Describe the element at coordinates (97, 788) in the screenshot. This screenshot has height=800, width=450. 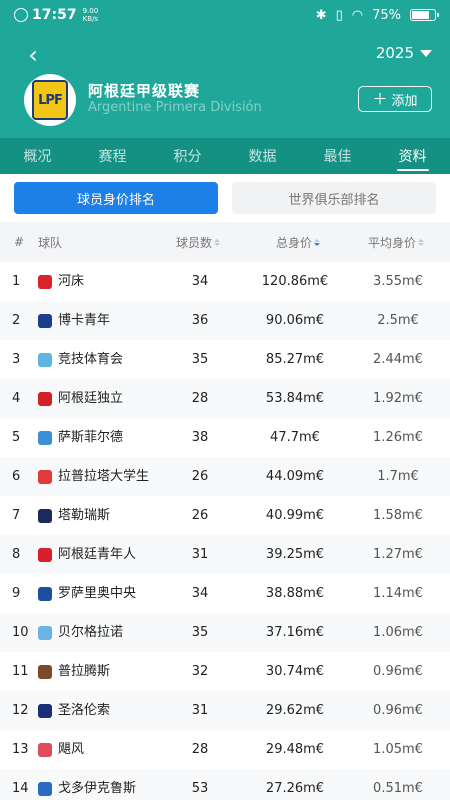
I see `row-team-name: 戈多伊克鲁斯` at that location.